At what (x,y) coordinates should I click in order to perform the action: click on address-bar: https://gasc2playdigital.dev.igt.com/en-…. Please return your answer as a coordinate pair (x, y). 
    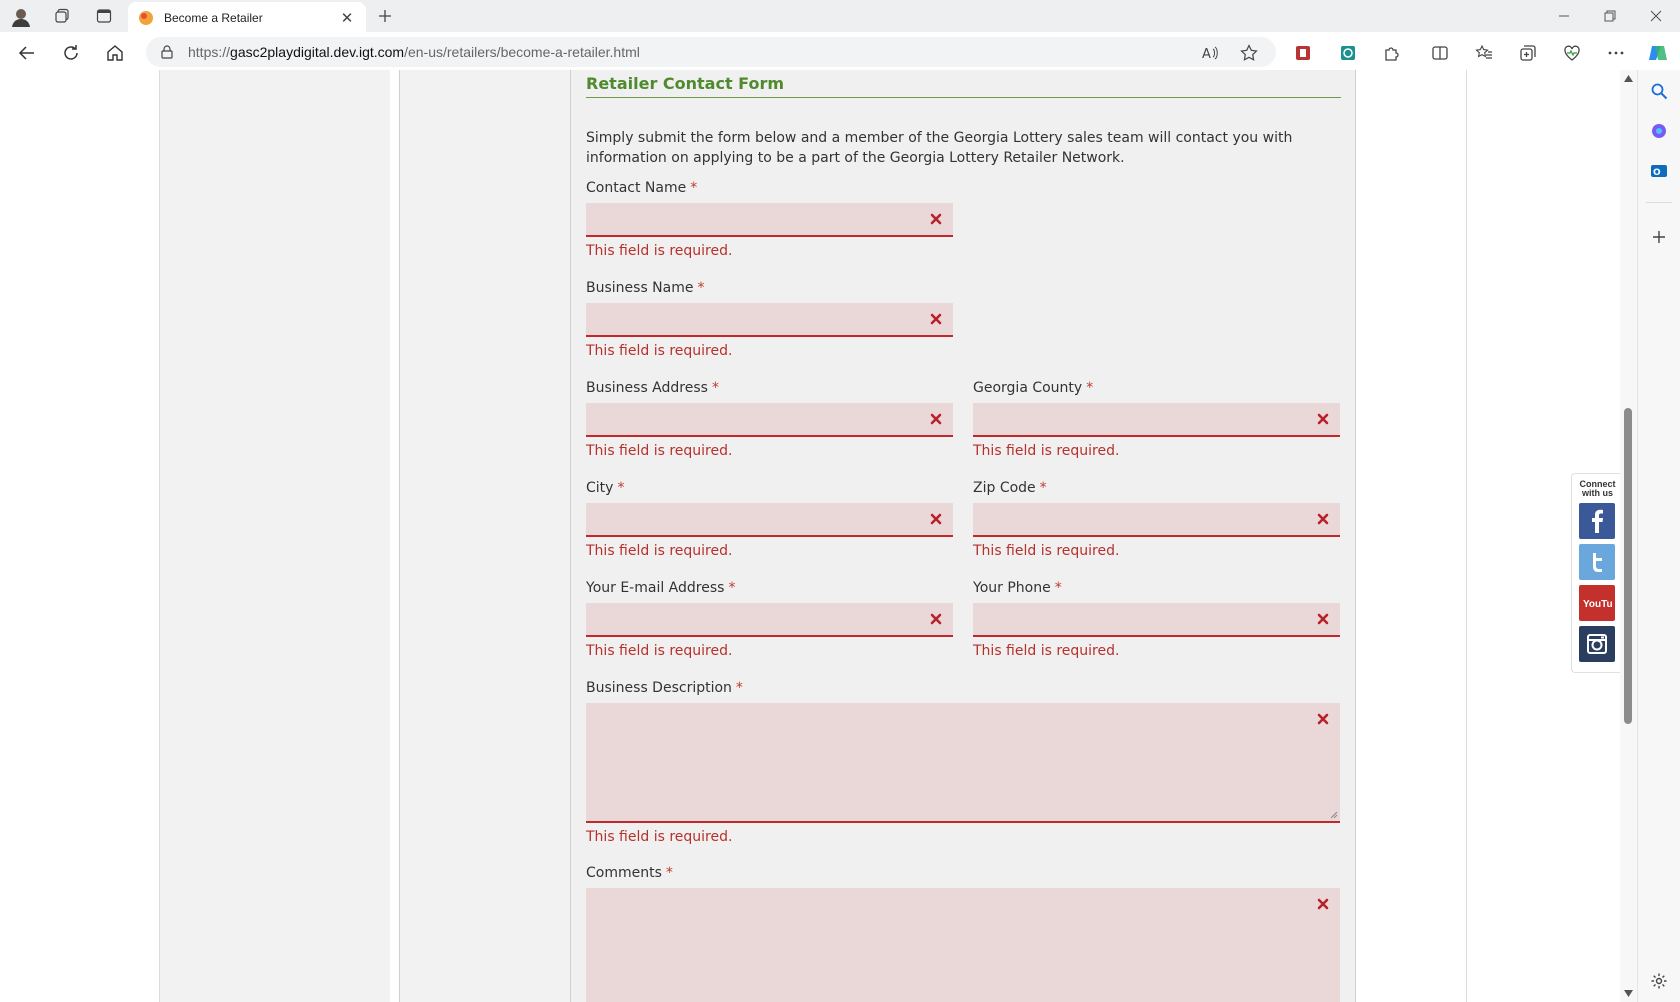
    Looking at the image, I should click on (711, 52).